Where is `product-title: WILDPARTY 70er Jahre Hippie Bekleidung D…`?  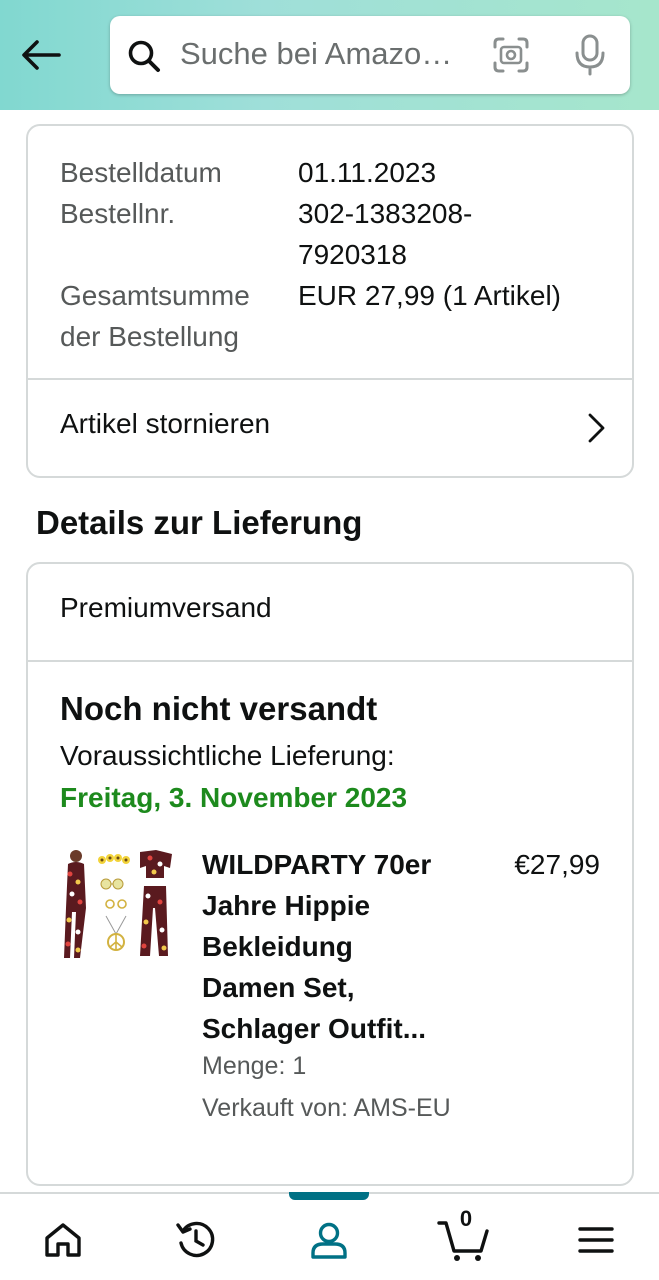
product-title: WILDPARTY 70er Jahre Hippie Bekleidung D… is located at coordinates (337, 946).